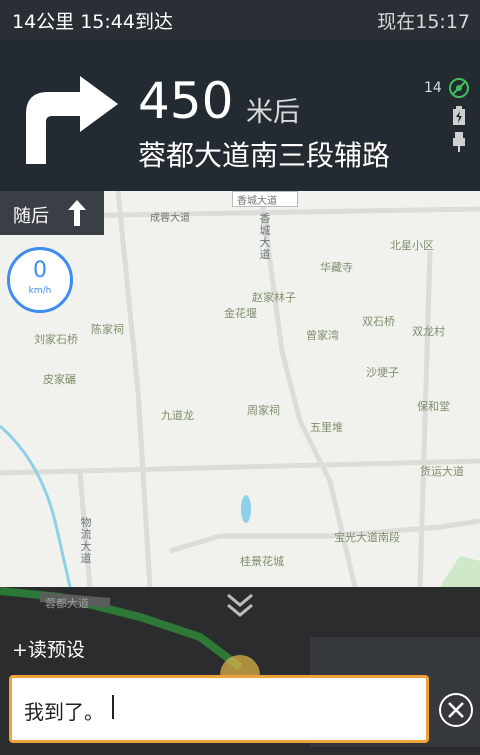 The width and height of the screenshot is (480, 755). What do you see at coordinates (240, 313) in the screenshot?
I see `poi-label: 金花堰` at bounding box center [240, 313].